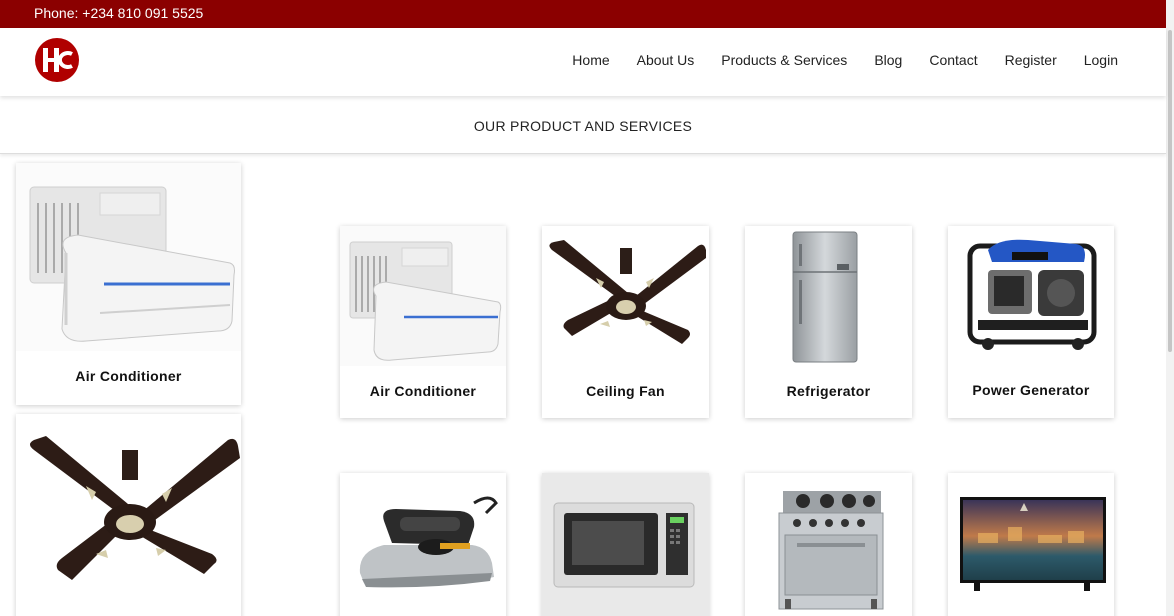  What do you see at coordinates (1031, 60) in the screenshot?
I see `nav-register: Register` at bounding box center [1031, 60].